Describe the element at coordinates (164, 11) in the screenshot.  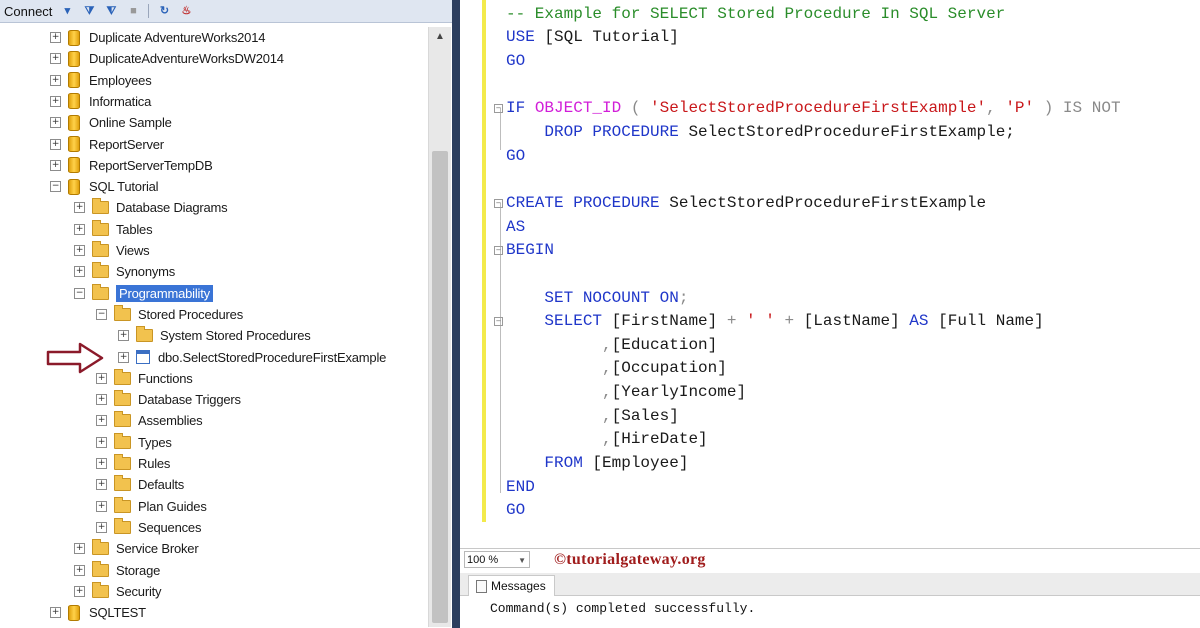
I see `refresh-icon: ↻` at that location.